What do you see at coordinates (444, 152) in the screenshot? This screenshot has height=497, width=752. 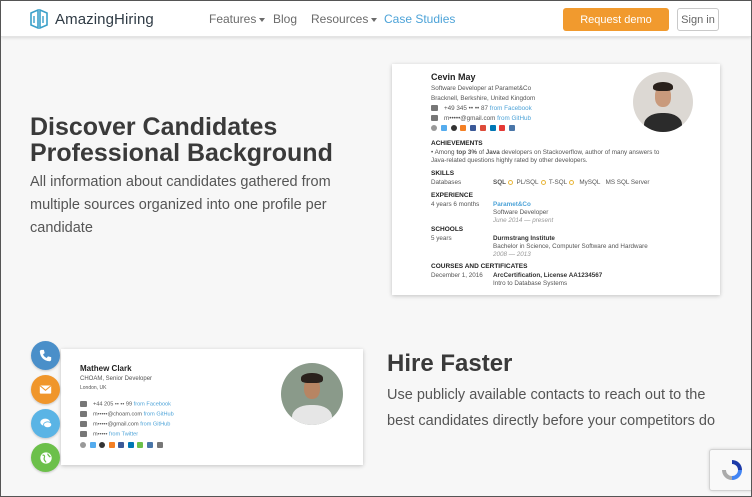 I see `ach-pre: • Among` at bounding box center [444, 152].